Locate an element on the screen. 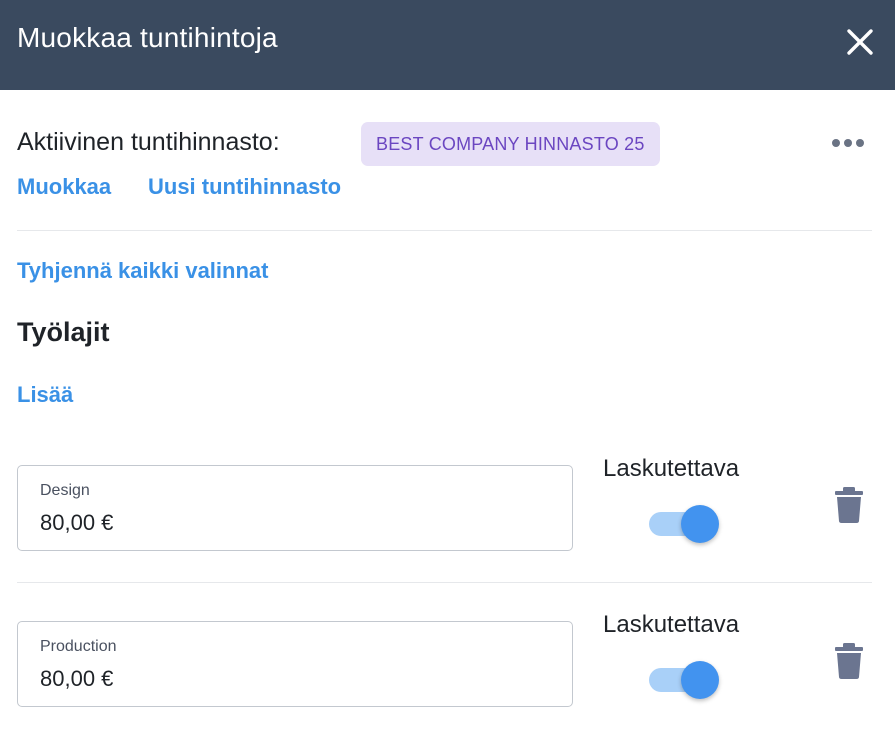 This screenshot has width=895, height=729. more-options-button is located at coordinates (848, 143).